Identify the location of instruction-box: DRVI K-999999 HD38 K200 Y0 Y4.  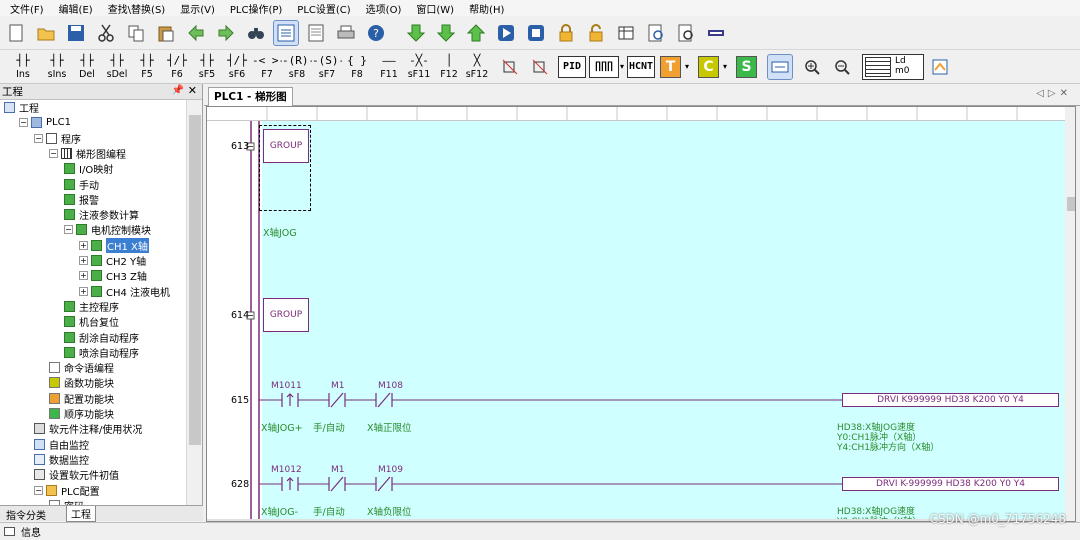
(950, 484).